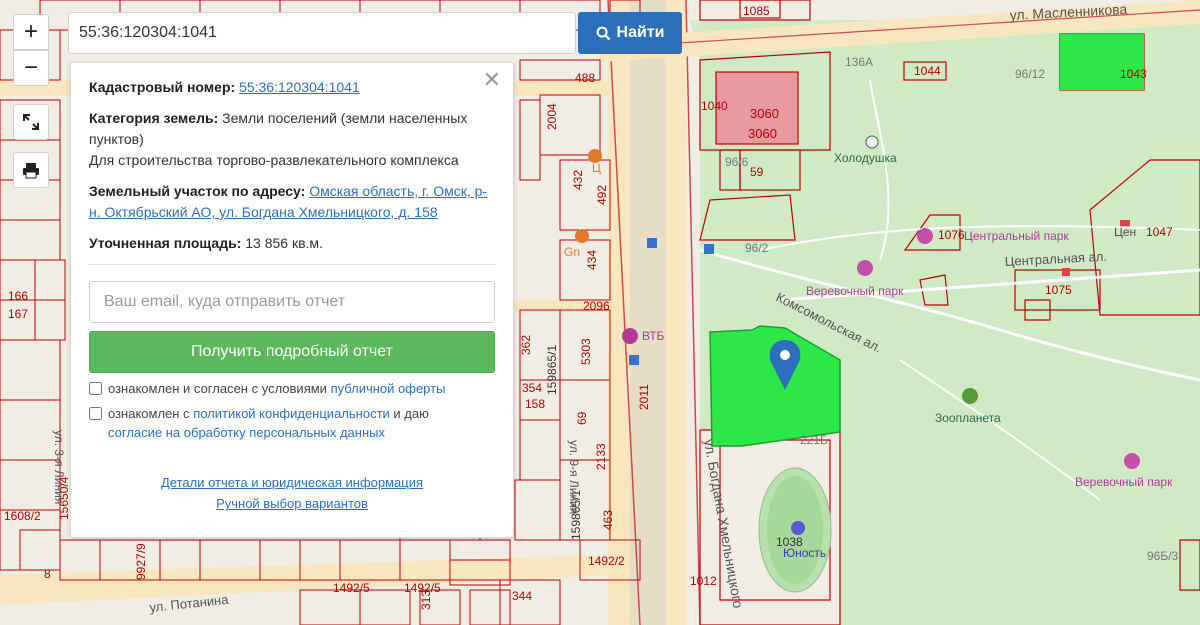 The image size is (1200, 625). What do you see at coordinates (574, 477) in the screenshot?
I see `map-street-label: ул. 9-я Линия` at bounding box center [574, 477].